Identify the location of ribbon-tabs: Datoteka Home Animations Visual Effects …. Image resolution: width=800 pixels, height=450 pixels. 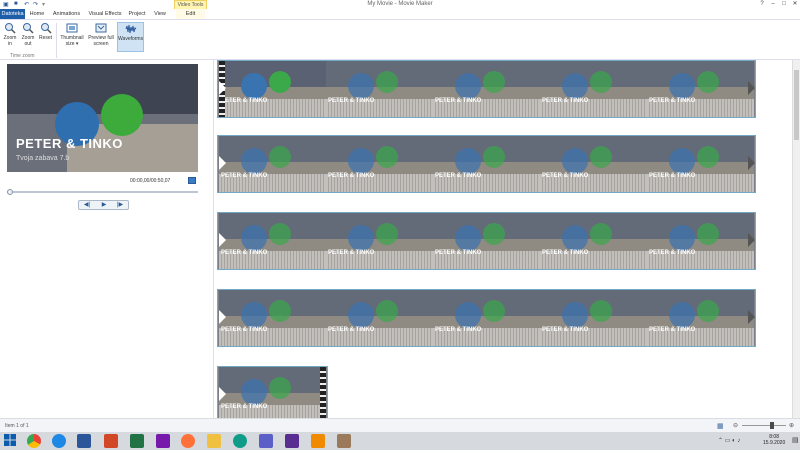
(400, 14).